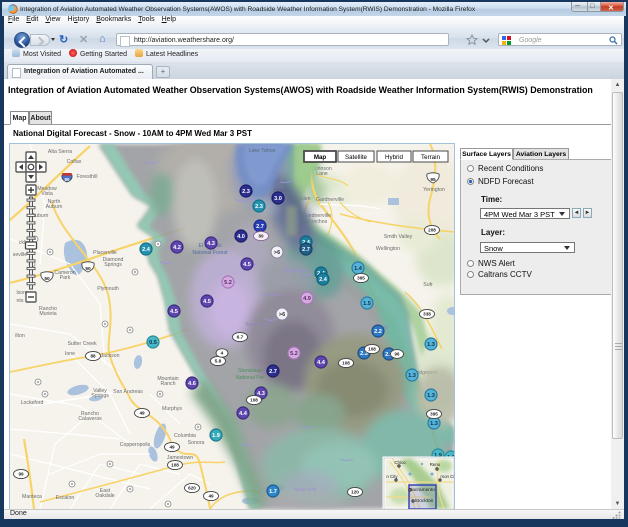  Describe the element at coordinates (397, 354) in the screenshot. I see `svg-text: 96` at that location.